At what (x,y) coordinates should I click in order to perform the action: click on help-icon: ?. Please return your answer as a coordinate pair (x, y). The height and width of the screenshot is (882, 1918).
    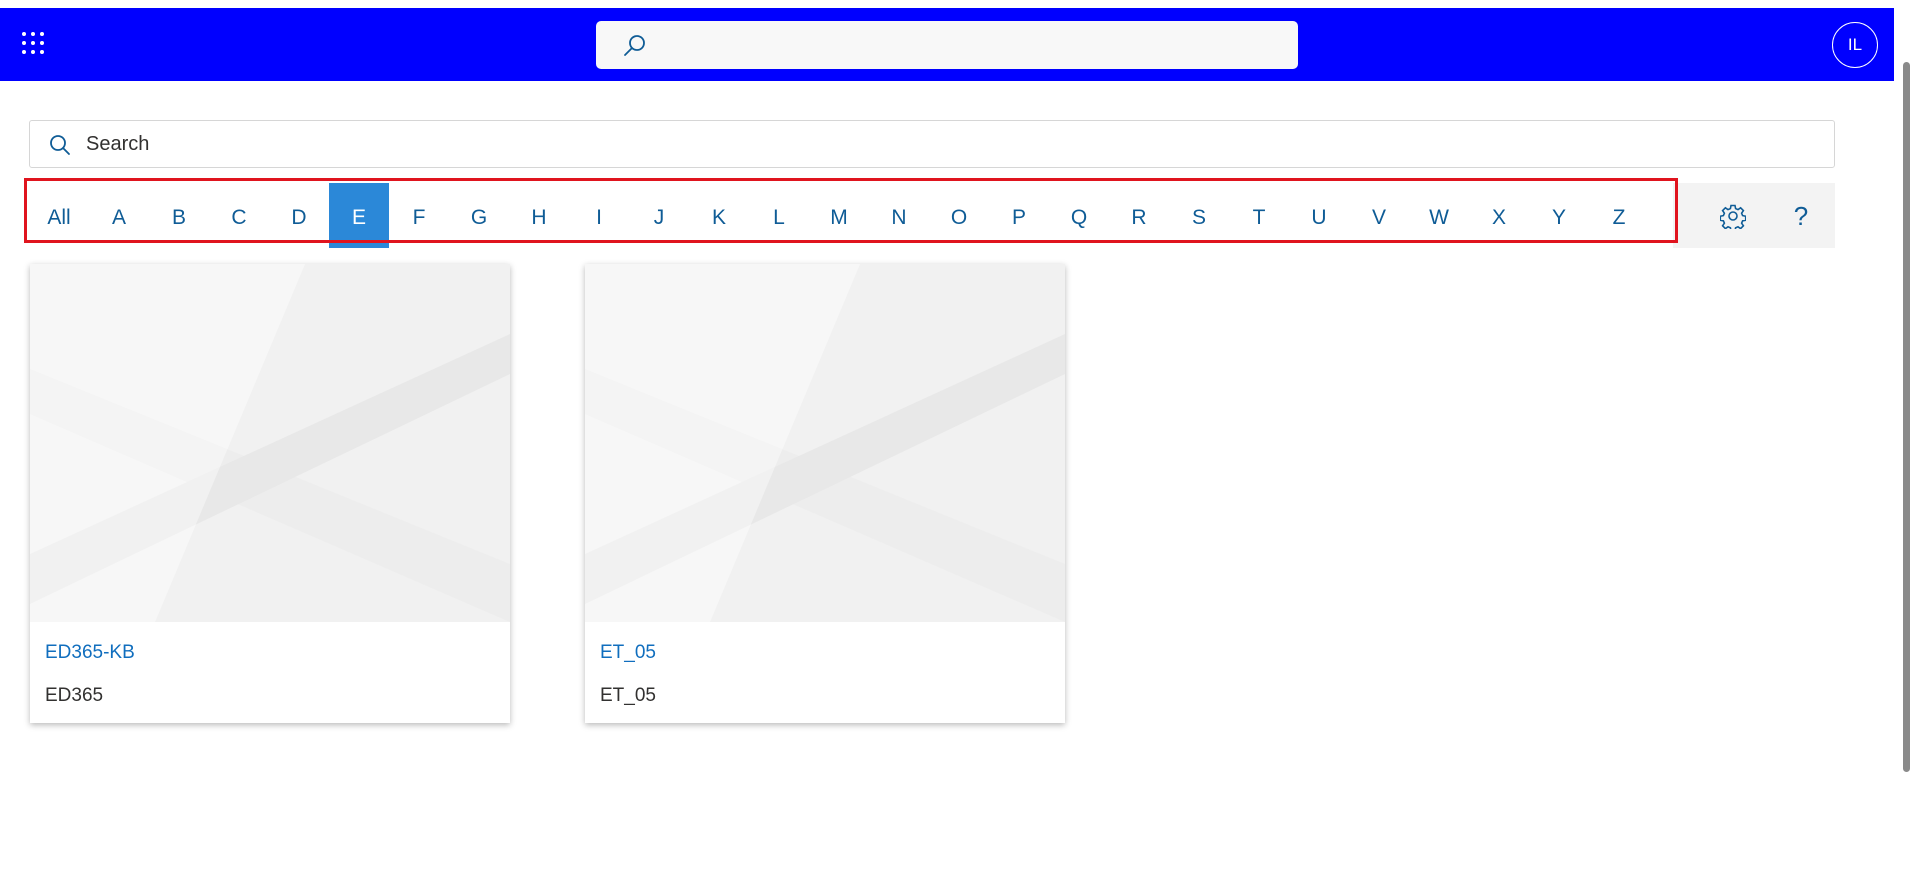
    Looking at the image, I should click on (1801, 215).